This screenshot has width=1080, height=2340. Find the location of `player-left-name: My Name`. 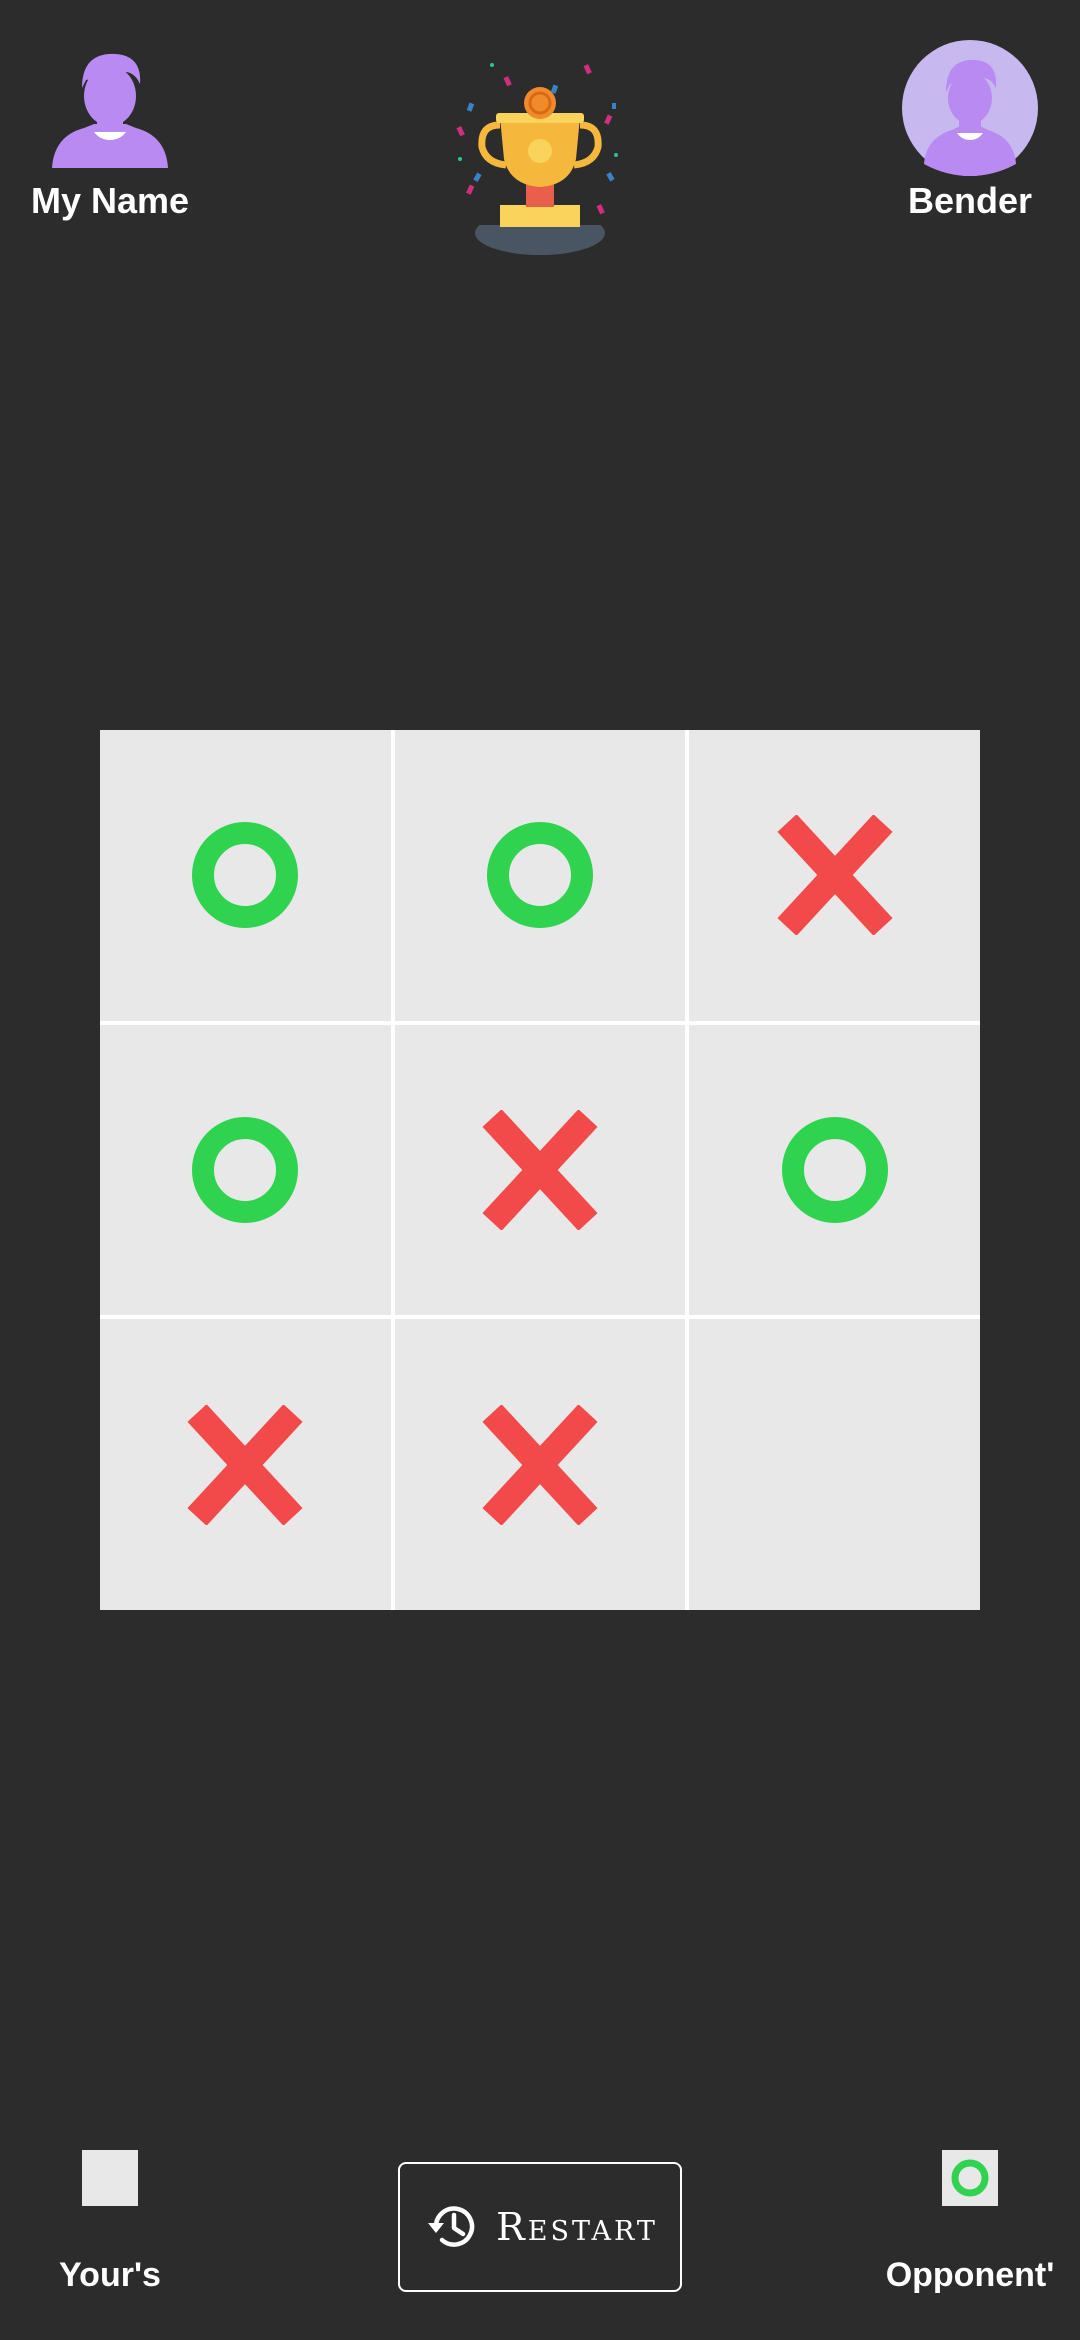

player-left-name: My Name is located at coordinates (110, 200).